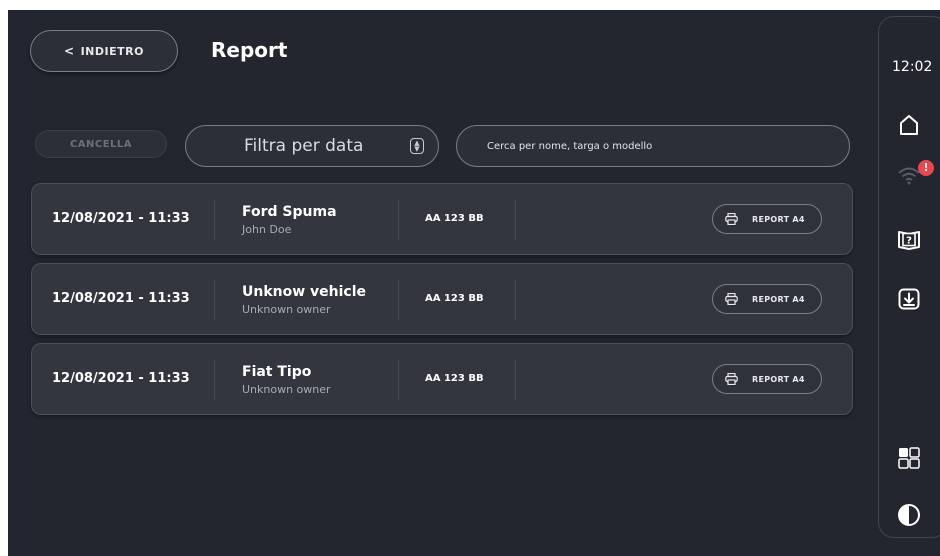 The width and height of the screenshot is (940, 556). I want to click on chevron-left-icon: <, so click(69, 51).